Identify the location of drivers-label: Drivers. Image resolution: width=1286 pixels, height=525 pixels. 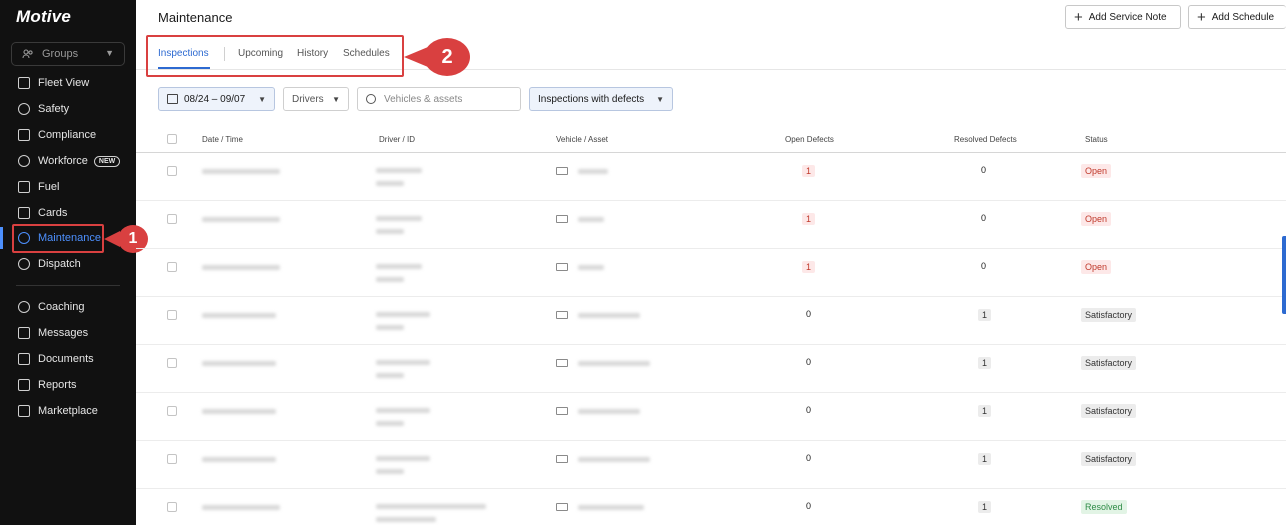
(308, 99).